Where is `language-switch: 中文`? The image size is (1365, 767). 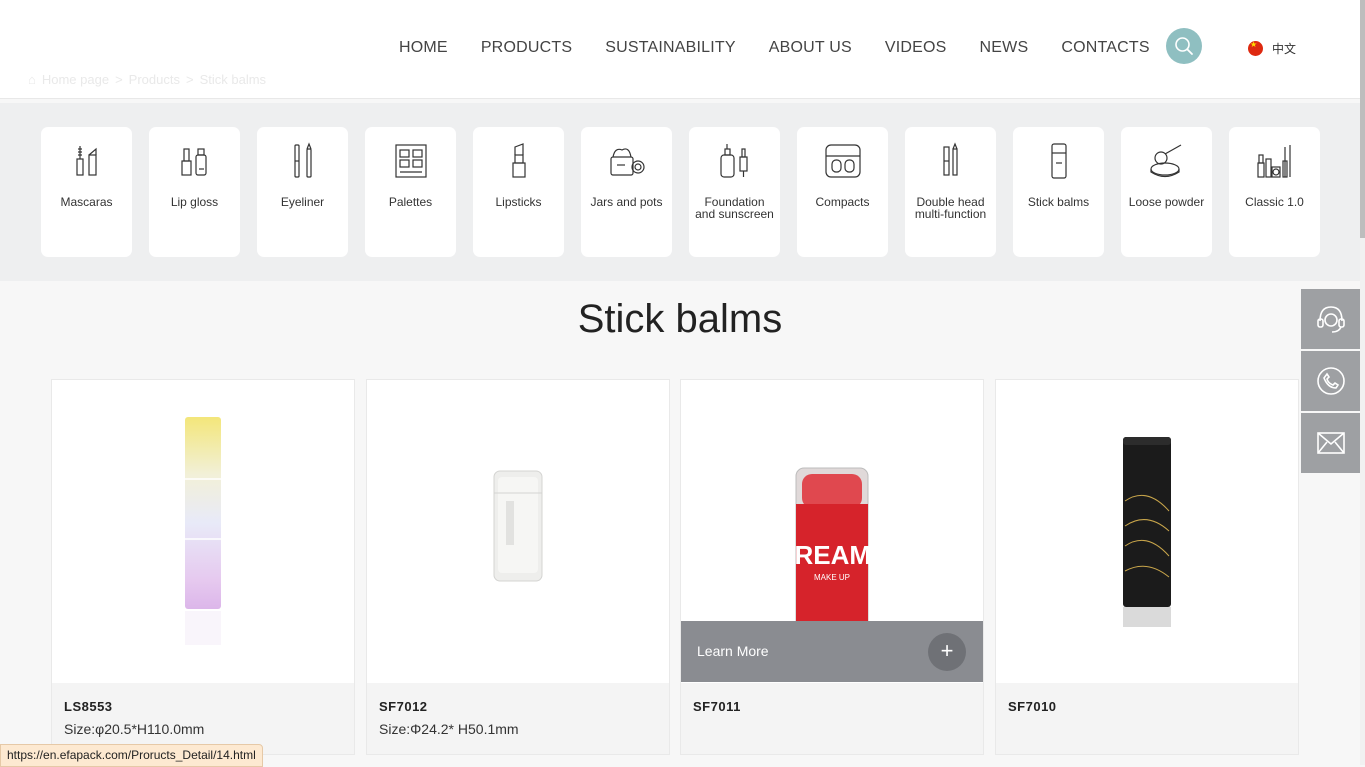 language-switch: 中文 is located at coordinates (1272, 48).